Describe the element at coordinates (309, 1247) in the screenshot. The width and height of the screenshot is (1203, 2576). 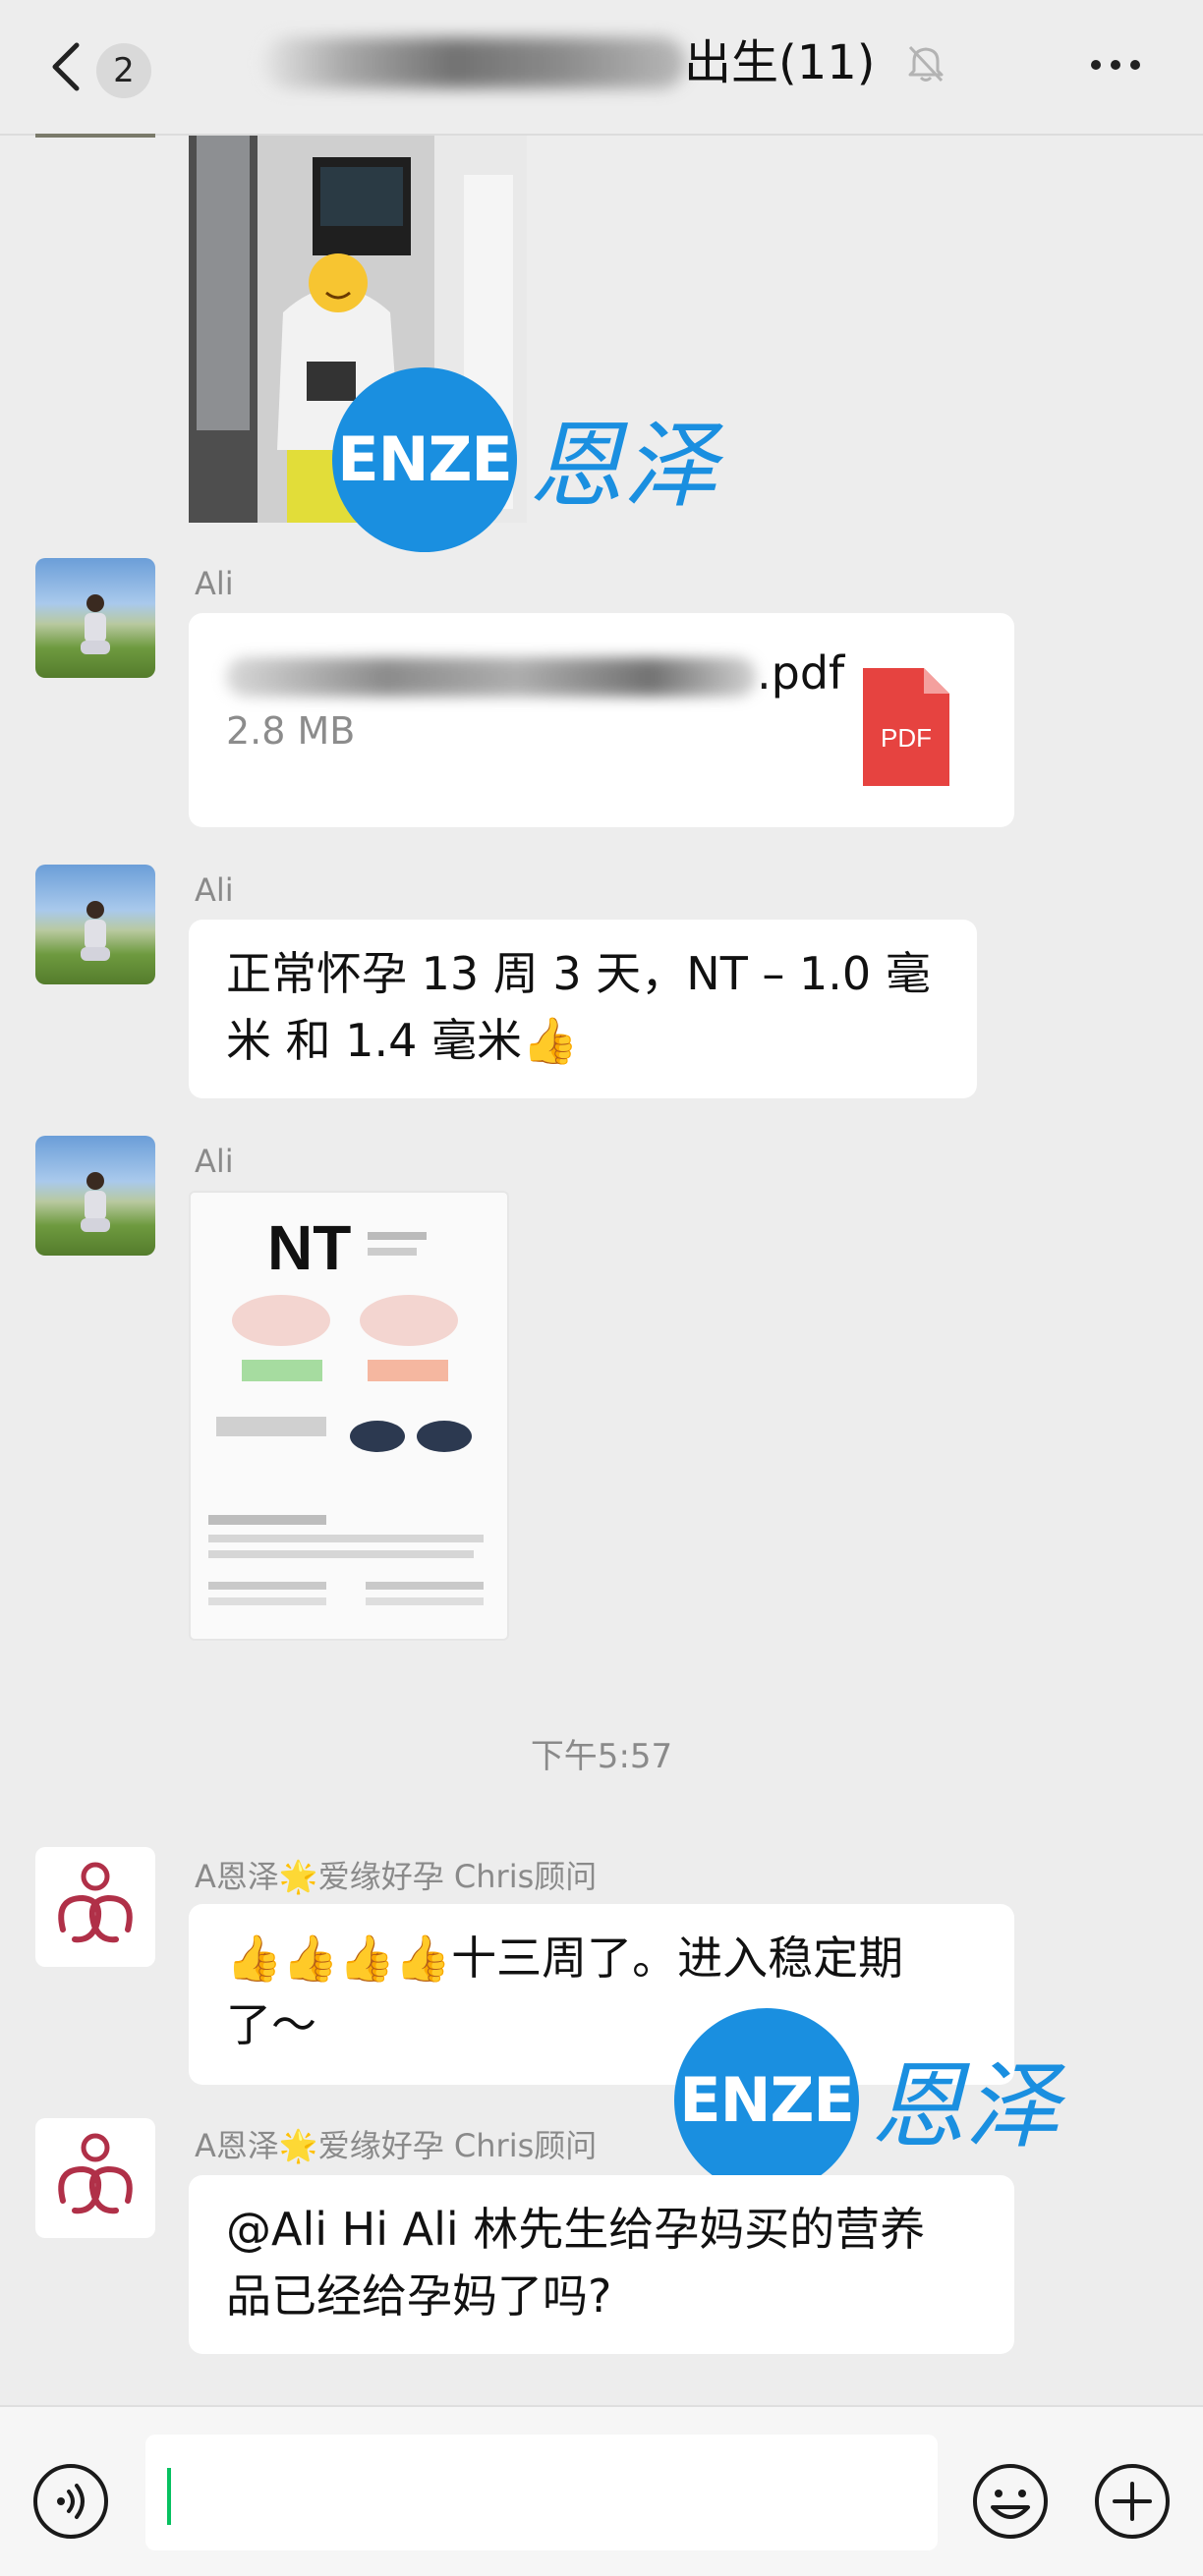
I see `svg-text: NT` at that location.